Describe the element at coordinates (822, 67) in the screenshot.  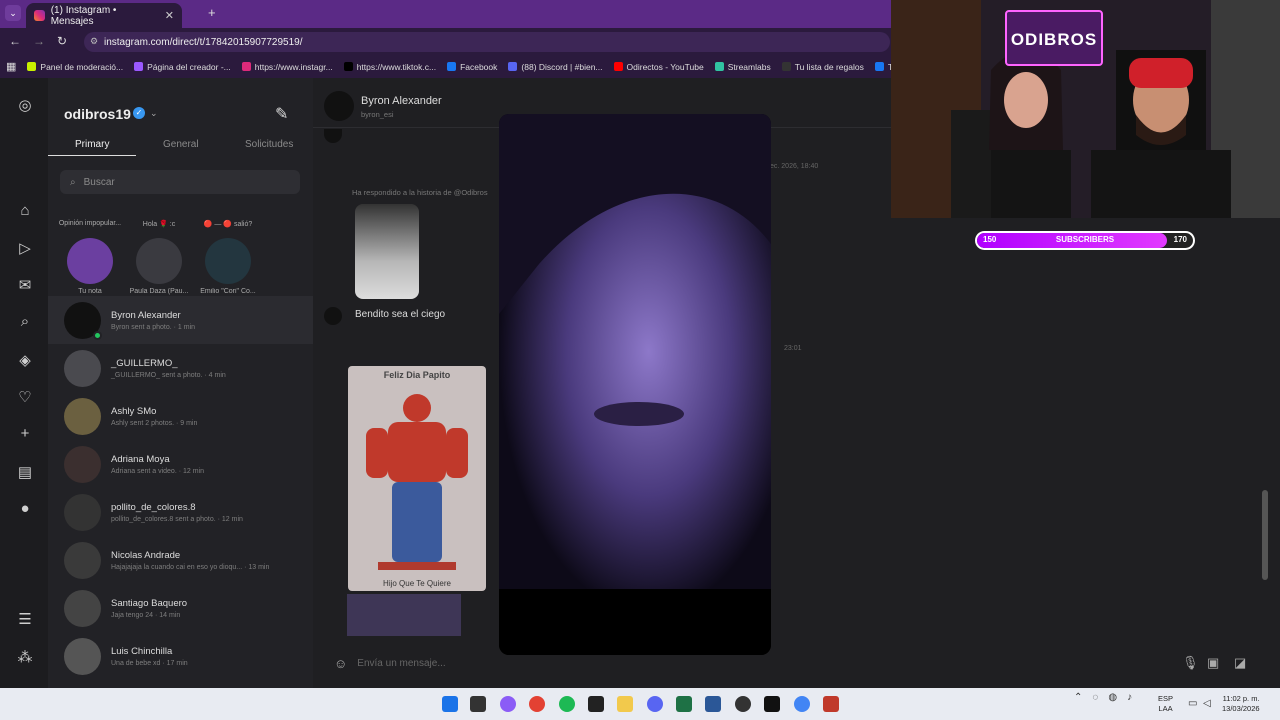
I see `bookmark-item: Tu lista de regalos` at that location.